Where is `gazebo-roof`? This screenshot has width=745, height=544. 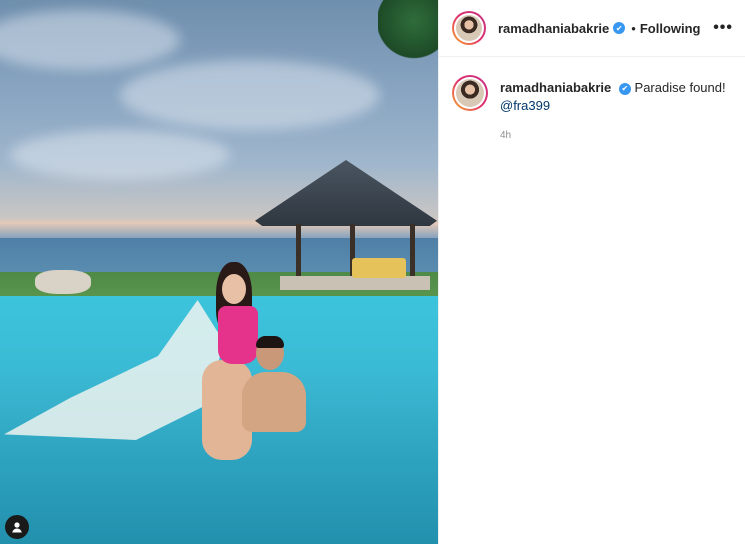
gazebo-roof is located at coordinates (346, 193).